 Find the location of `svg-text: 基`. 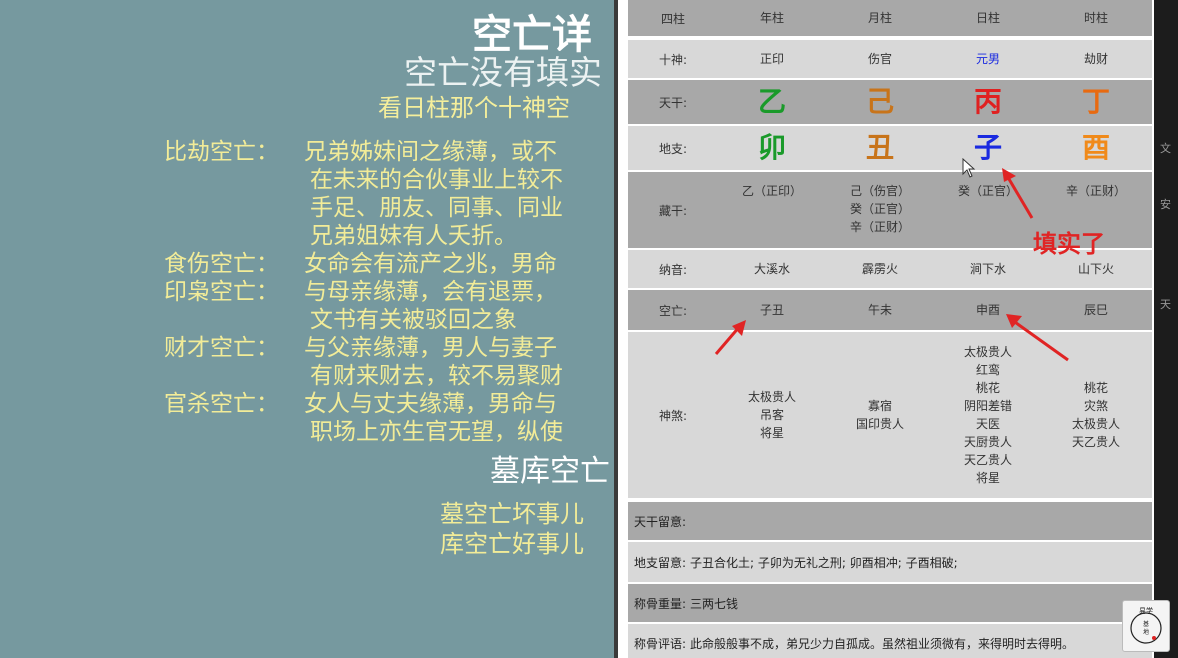

svg-text: 基 is located at coordinates (1146, 624).